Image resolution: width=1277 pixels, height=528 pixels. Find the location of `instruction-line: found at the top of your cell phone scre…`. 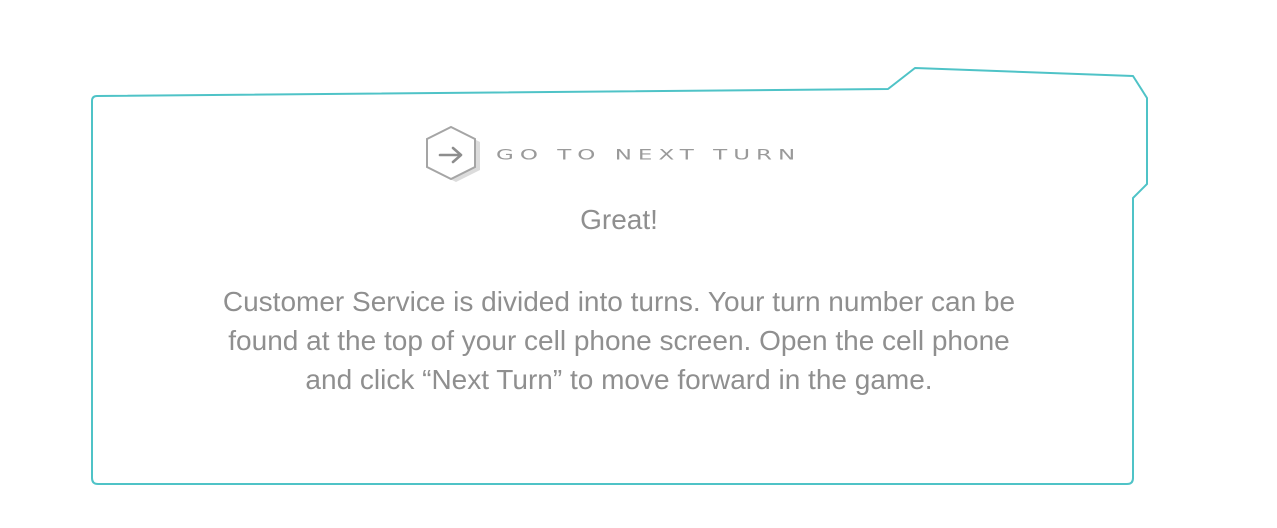

instruction-line: found at the top of your cell phone scre… is located at coordinates (619, 340).